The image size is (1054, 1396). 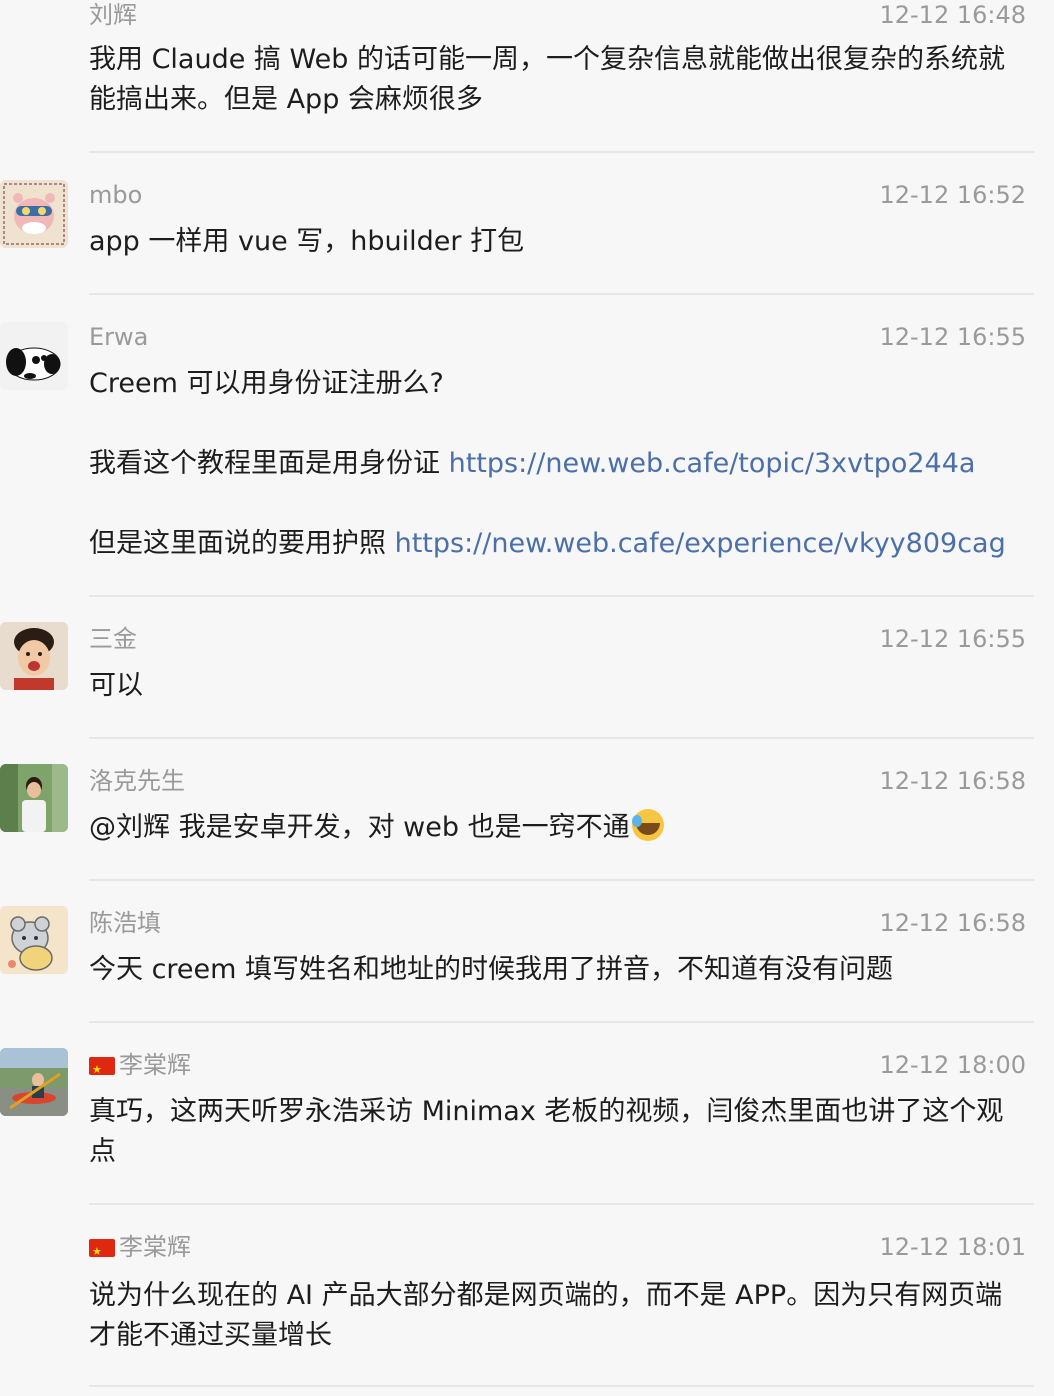 I want to click on sender-name: 陈浩填, so click(x=125, y=923).